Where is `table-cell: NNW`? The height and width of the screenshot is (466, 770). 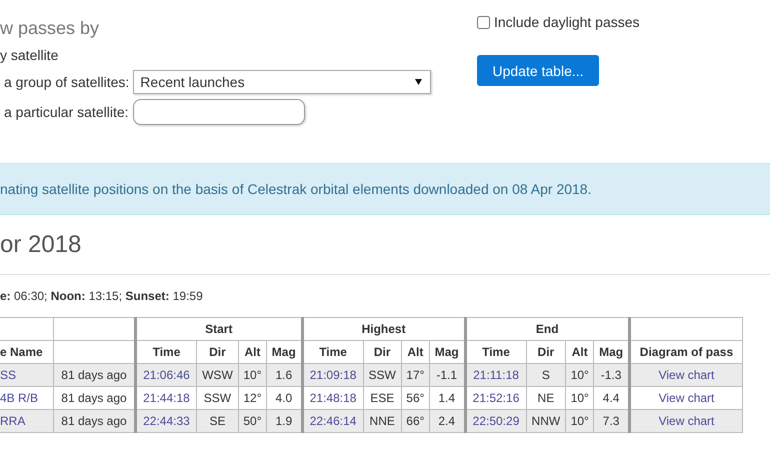
table-cell: NNW is located at coordinates (546, 421).